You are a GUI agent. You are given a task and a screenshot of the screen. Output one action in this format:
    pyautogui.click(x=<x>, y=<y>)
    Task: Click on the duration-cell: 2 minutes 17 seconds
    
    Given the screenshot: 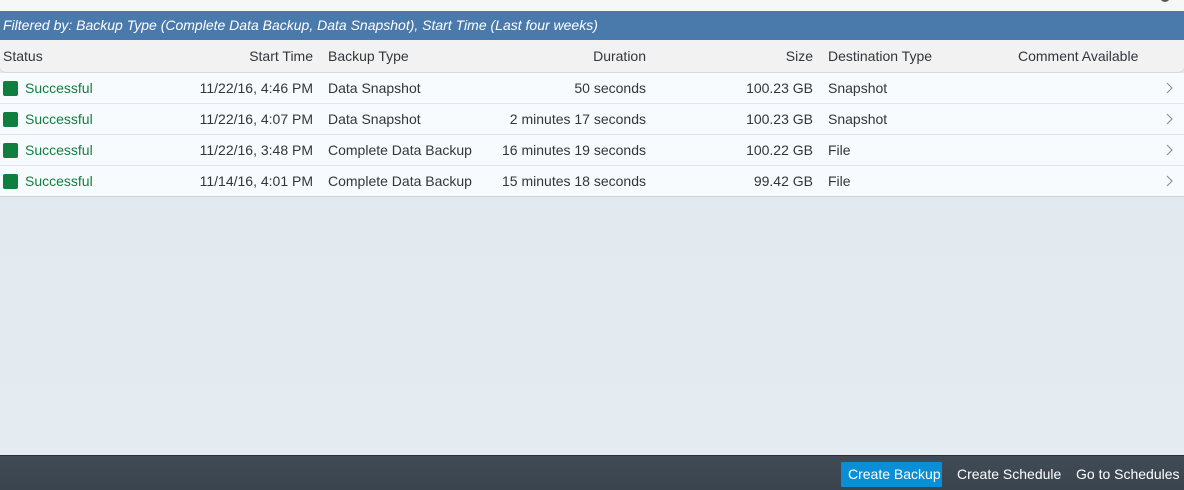 What is the action you would take?
    pyautogui.click(x=577, y=119)
    